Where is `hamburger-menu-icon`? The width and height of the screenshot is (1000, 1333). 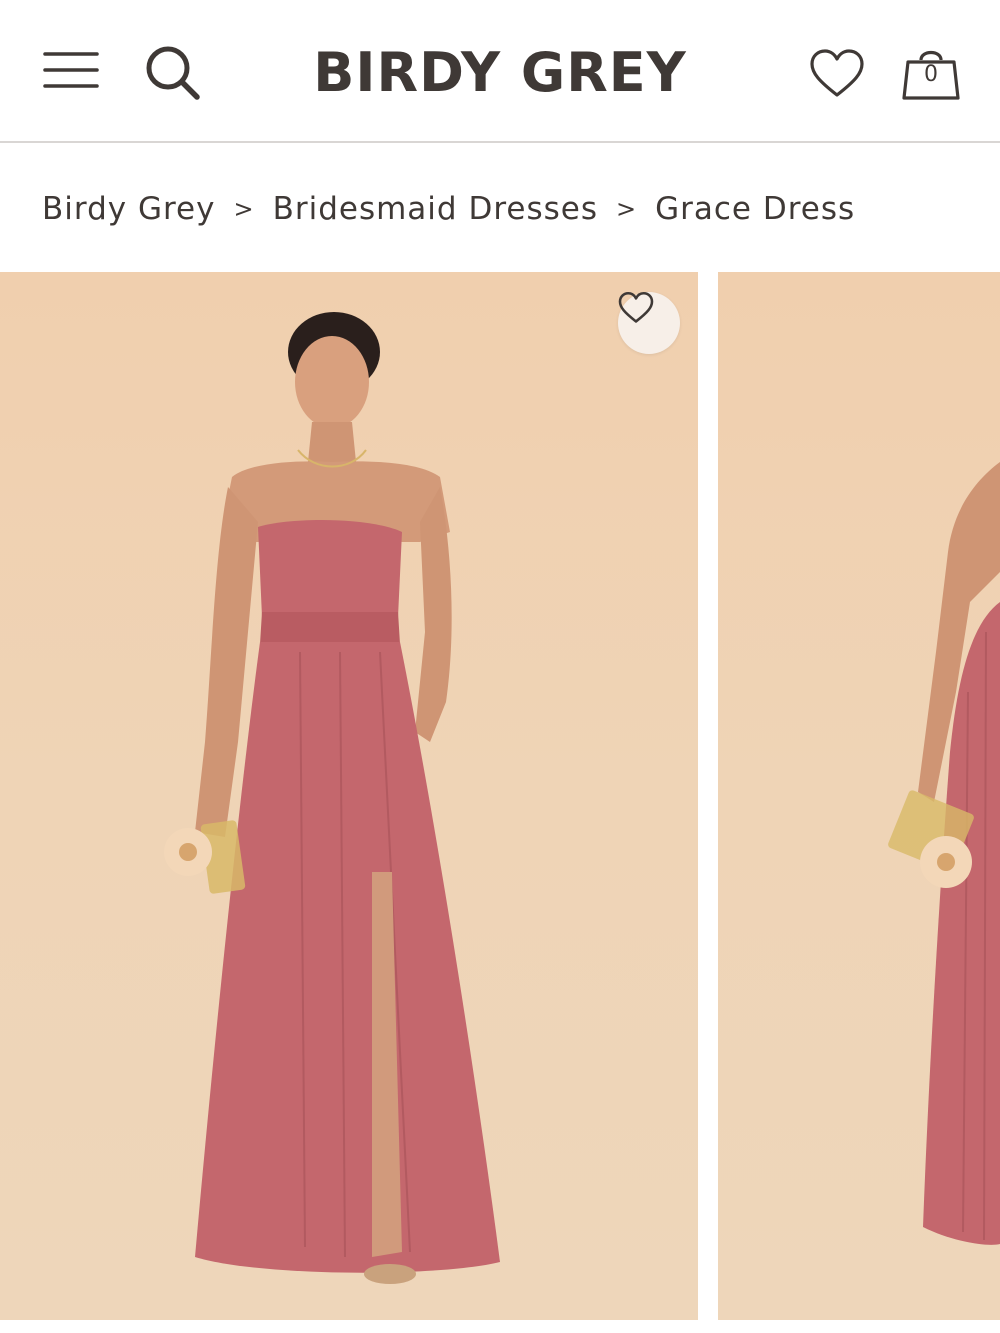 hamburger-menu-icon is located at coordinates (71, 70).